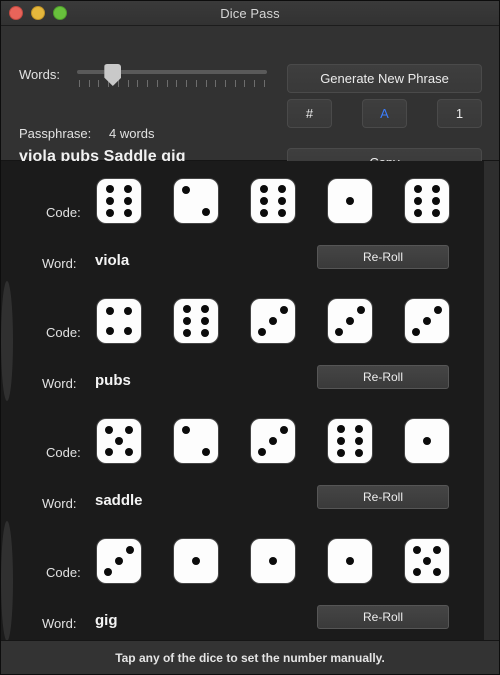  Describe the element at coordinates (172, 83) in the screenshot. I see `slider-ticks` at that location.